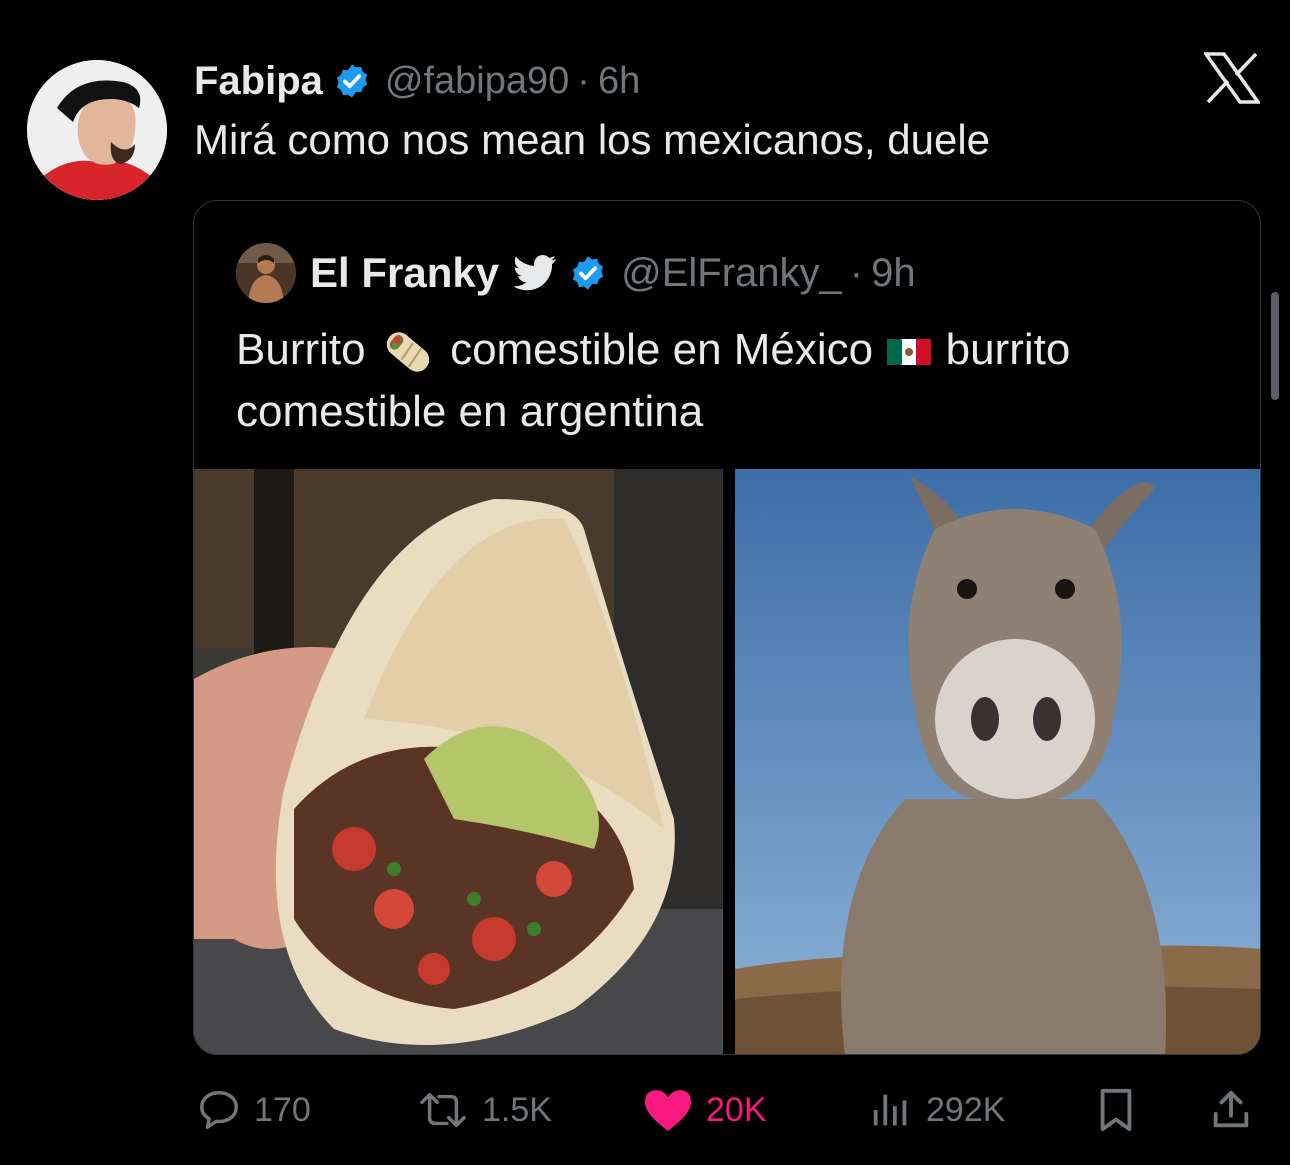  I want to click on quoted-tweet-header: El Franky @ElFranky_ · 9h, so click(576, 273).